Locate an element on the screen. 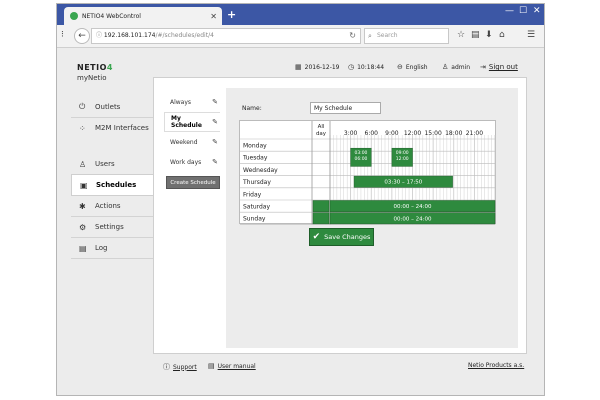 The width and height of the screenshot is (600, 400). help-icon: ⓘ is located at coordinates (166, 367).